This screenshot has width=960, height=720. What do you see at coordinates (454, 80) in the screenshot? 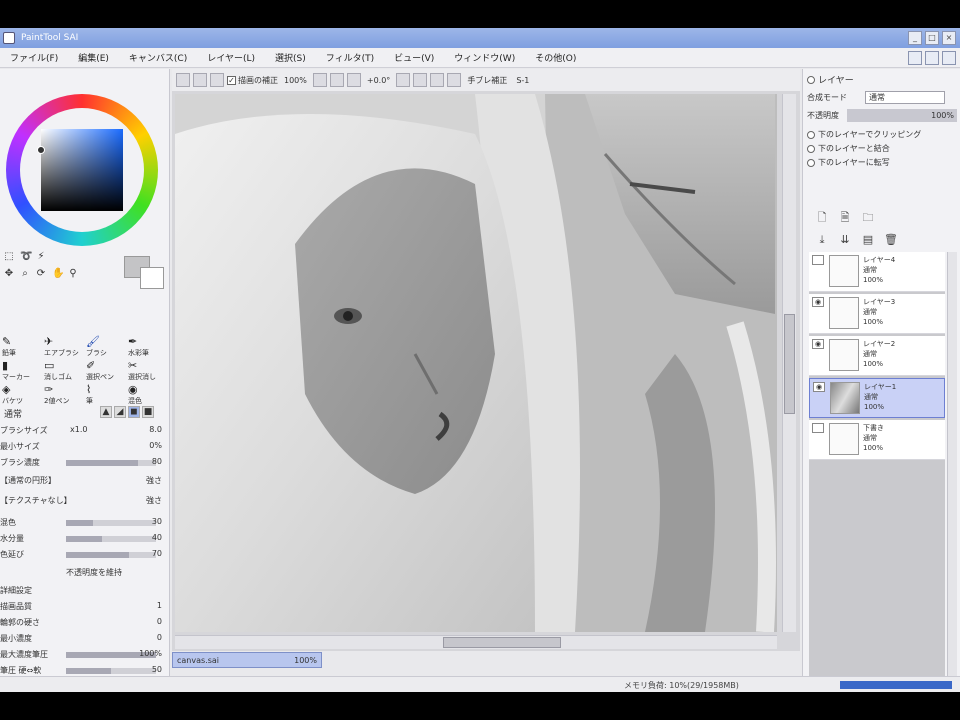
I see `flip-button` at bounding box center [454, 80].